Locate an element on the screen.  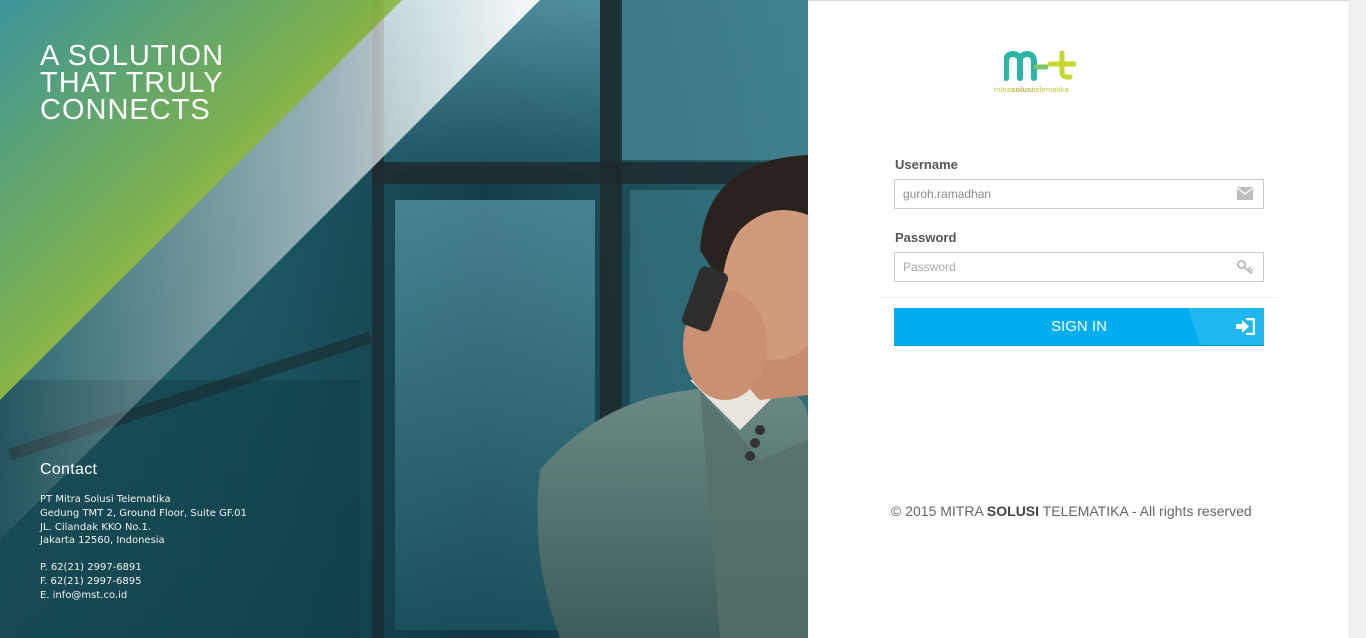
contact-email: E. info@mst.co.id is located at coordinates (84, 595).